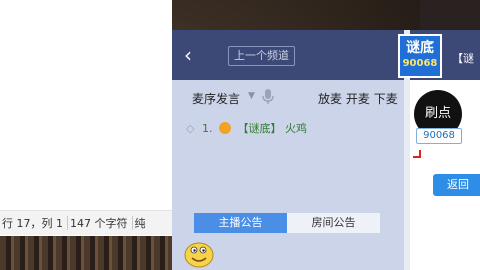 Image resolution: width=480 pixels, height=270 pixels. I want to click on queue-index: 1., so click(207, 128).